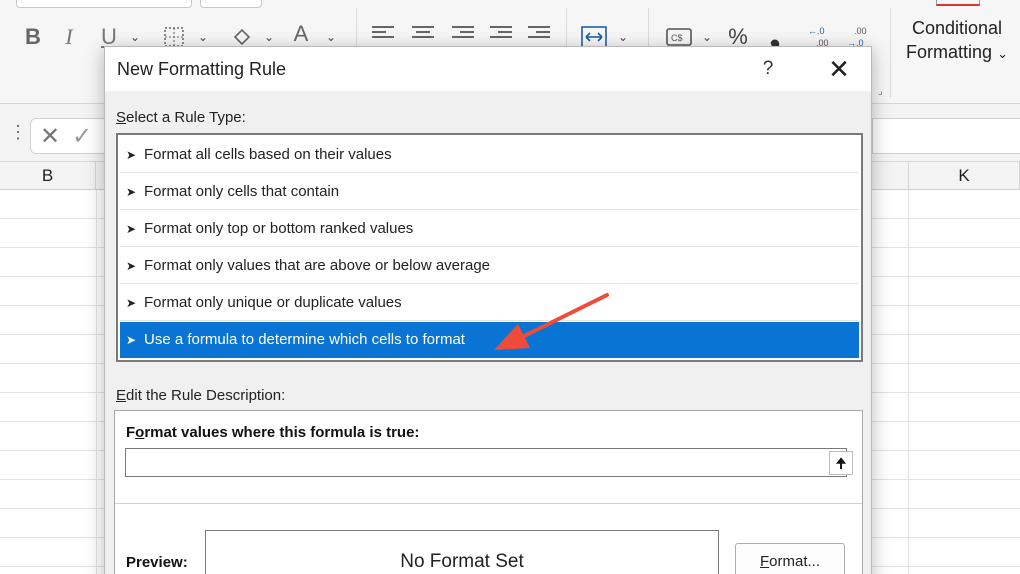 This screenshot has width=1020, height=574. What do you see at coordinates (462, 561) in the screenshot?
I see `preview-text: No Format Set` at bounding box center [462, 561].